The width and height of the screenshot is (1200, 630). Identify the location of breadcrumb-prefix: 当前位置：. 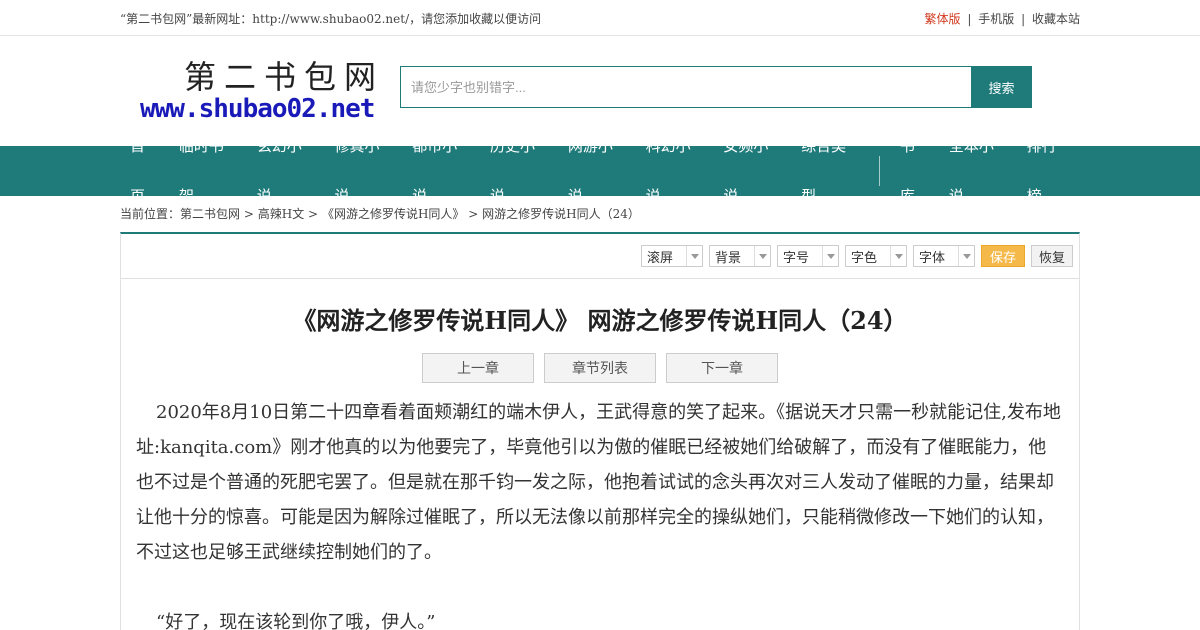
(150, 214).